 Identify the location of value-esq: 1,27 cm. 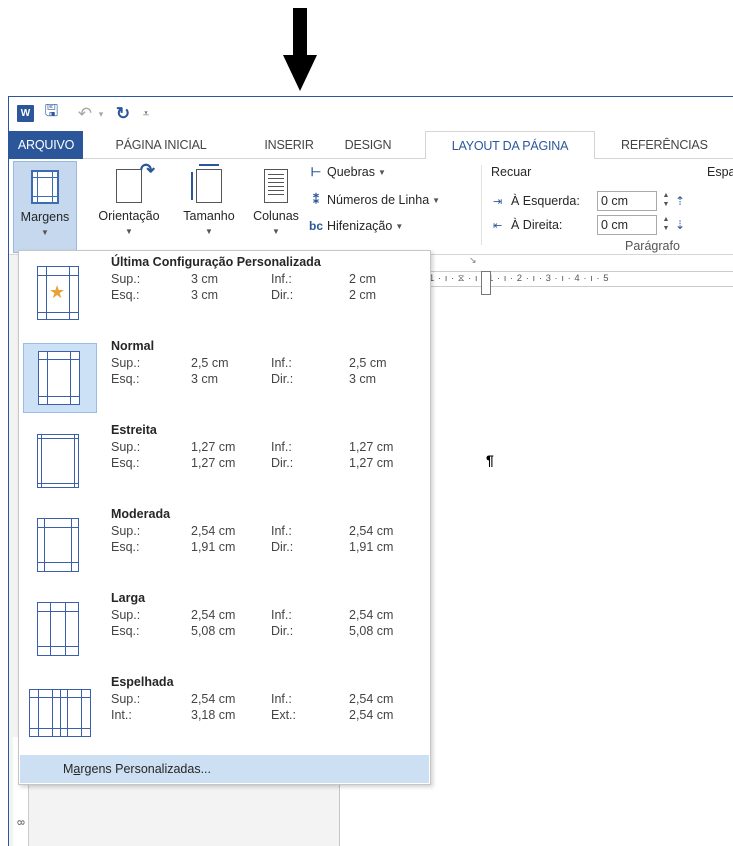
(213, 463).